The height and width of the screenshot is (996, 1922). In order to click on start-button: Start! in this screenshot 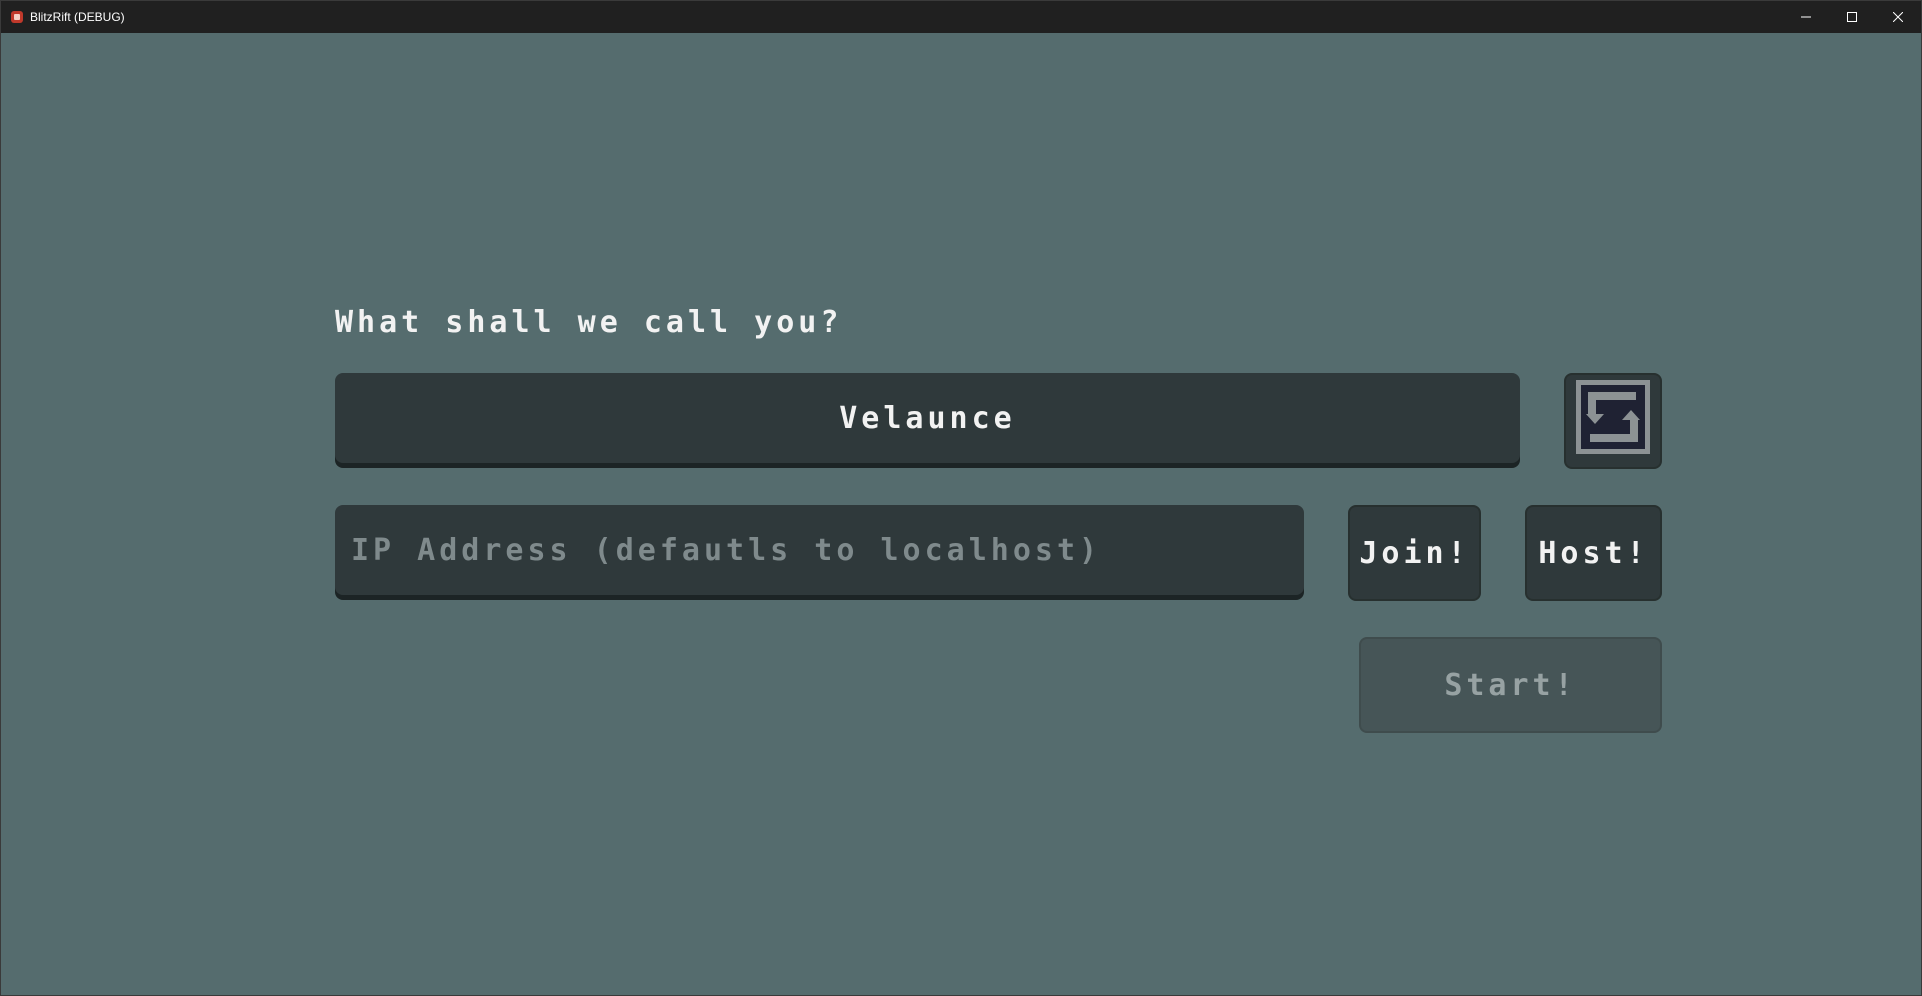, I will do `click(1510, 685)`.